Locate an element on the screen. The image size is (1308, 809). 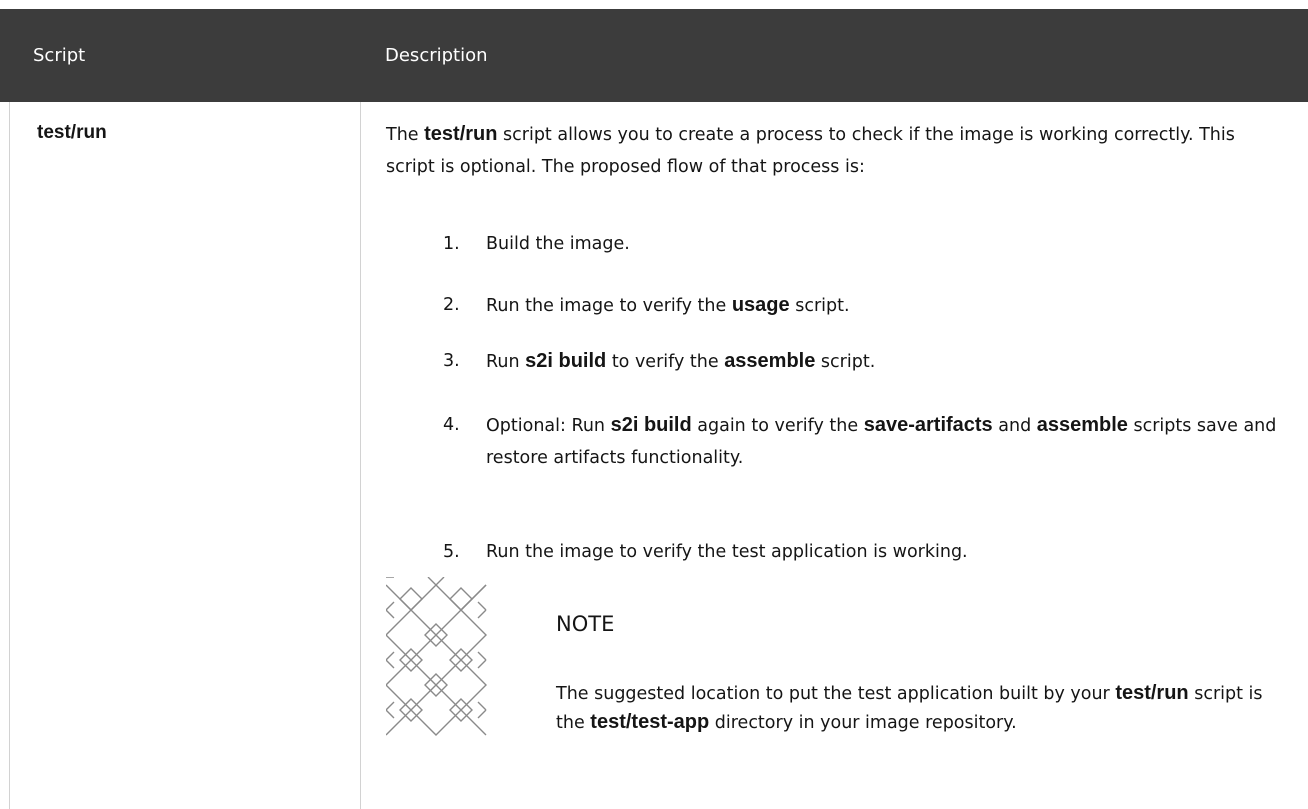
note-text-part: directory in your image repository. is located at coordinates (863, 723).